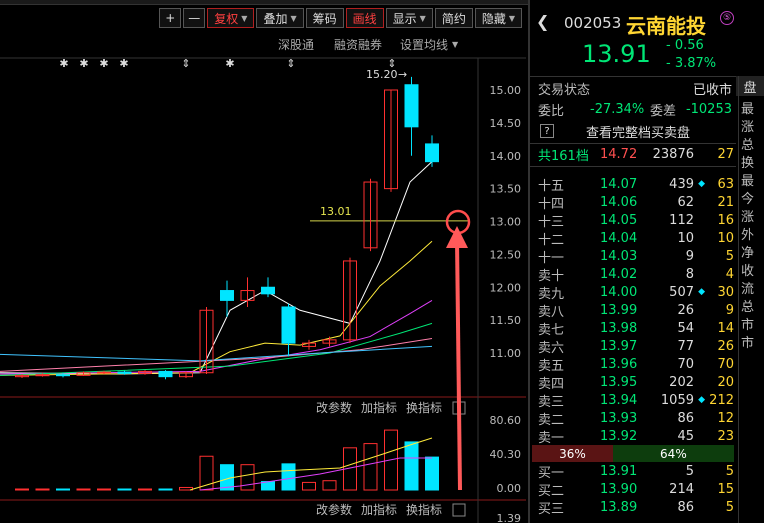 The height and width of the screenshot is (523, 764). What do you see at coordinates (551, 276) in the screenshot?
I see `level-label: 卖十` at bounding box center [551, 276].